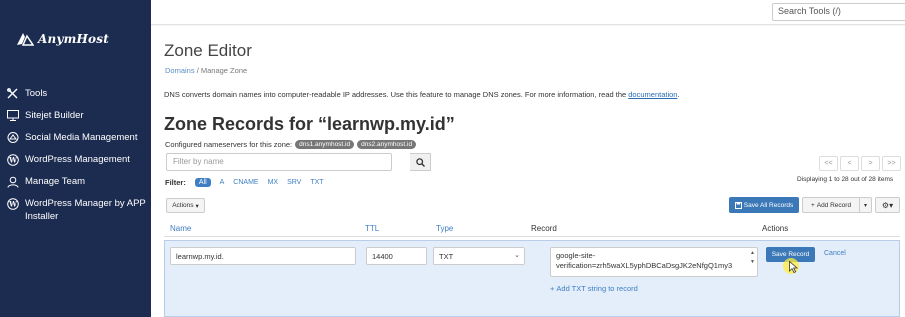 The width and height of the screenshot is (905, 317). Describe the element at coordinates (891, 163) in the screenshot. I see `last-page-button: >>` at that location.